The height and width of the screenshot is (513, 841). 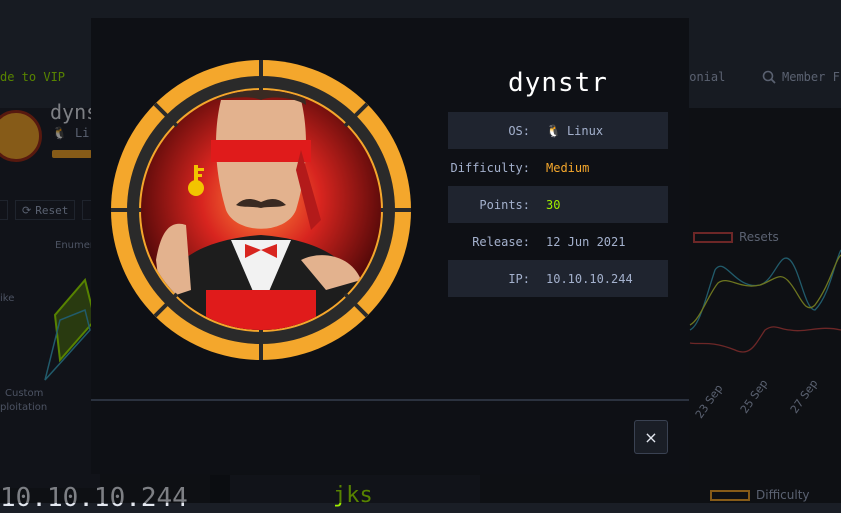 I want to click on info-key-os: OS:, so click(x=519, y=130).